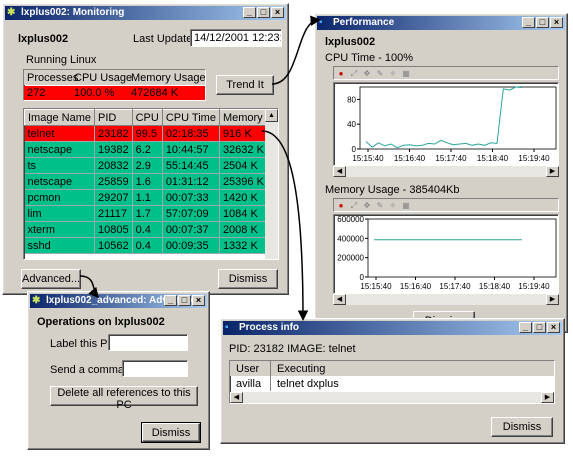 The image size is (573, 461). Describe the element at coordinates (191, 229) in the screenshot. I see `process-cpu-time: 00:07:37` at that location.